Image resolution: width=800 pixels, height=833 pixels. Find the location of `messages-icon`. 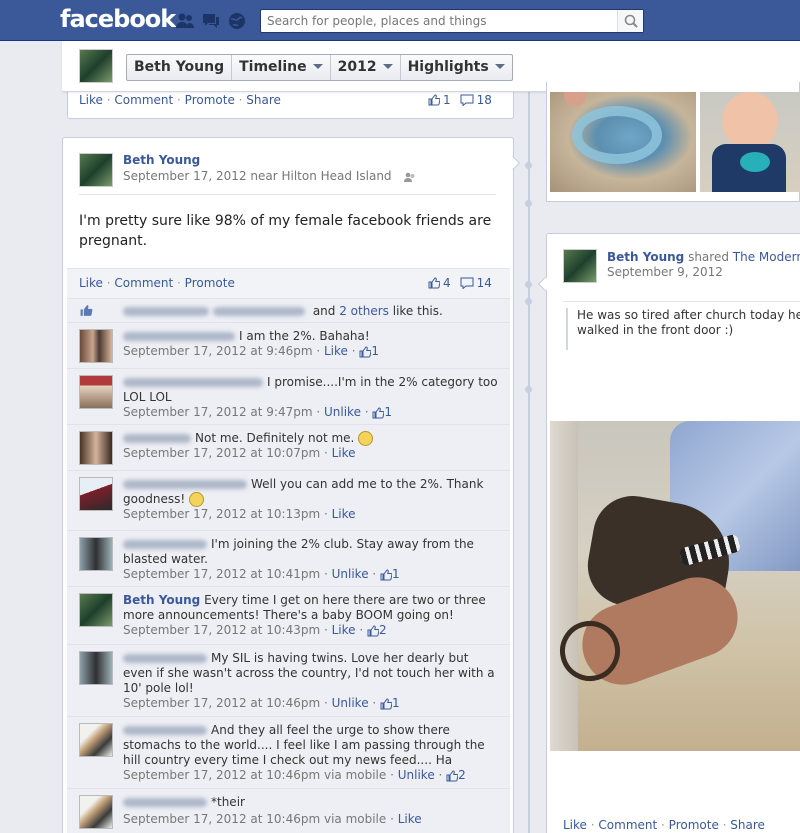

messages-icon is located at coordinates (211, 21).